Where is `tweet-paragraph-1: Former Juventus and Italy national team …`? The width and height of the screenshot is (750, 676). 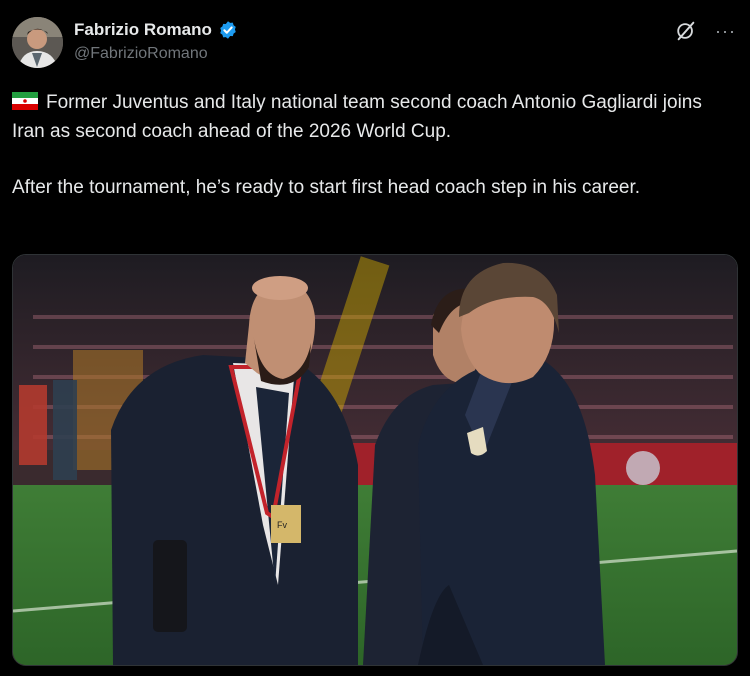
tweet-paragraph-1: Former Juventus and Italy national team … is located at coordinates (372, 117).